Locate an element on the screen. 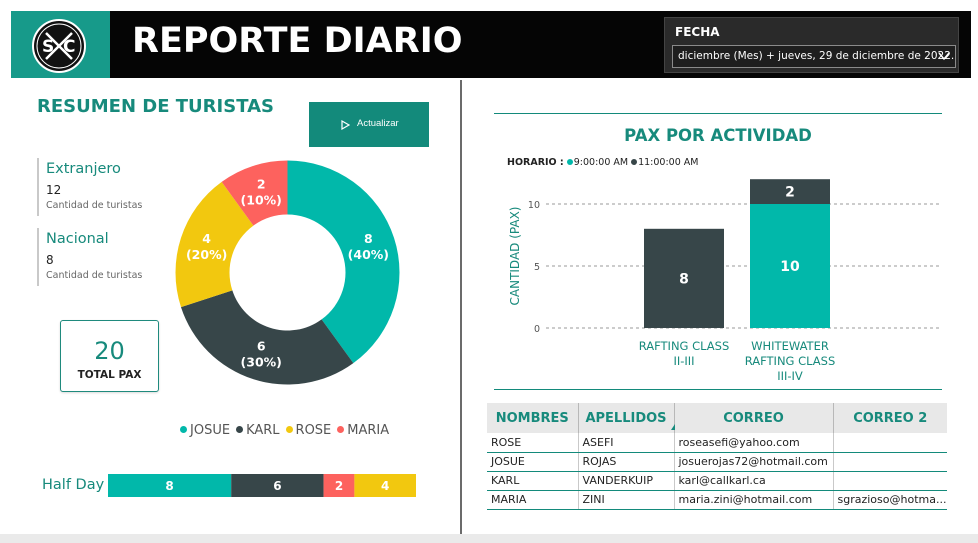 Image resolution: width=978 pixels, height=543 pixels. cell-apellido: ROJAS is located at coordinates (626, 462).